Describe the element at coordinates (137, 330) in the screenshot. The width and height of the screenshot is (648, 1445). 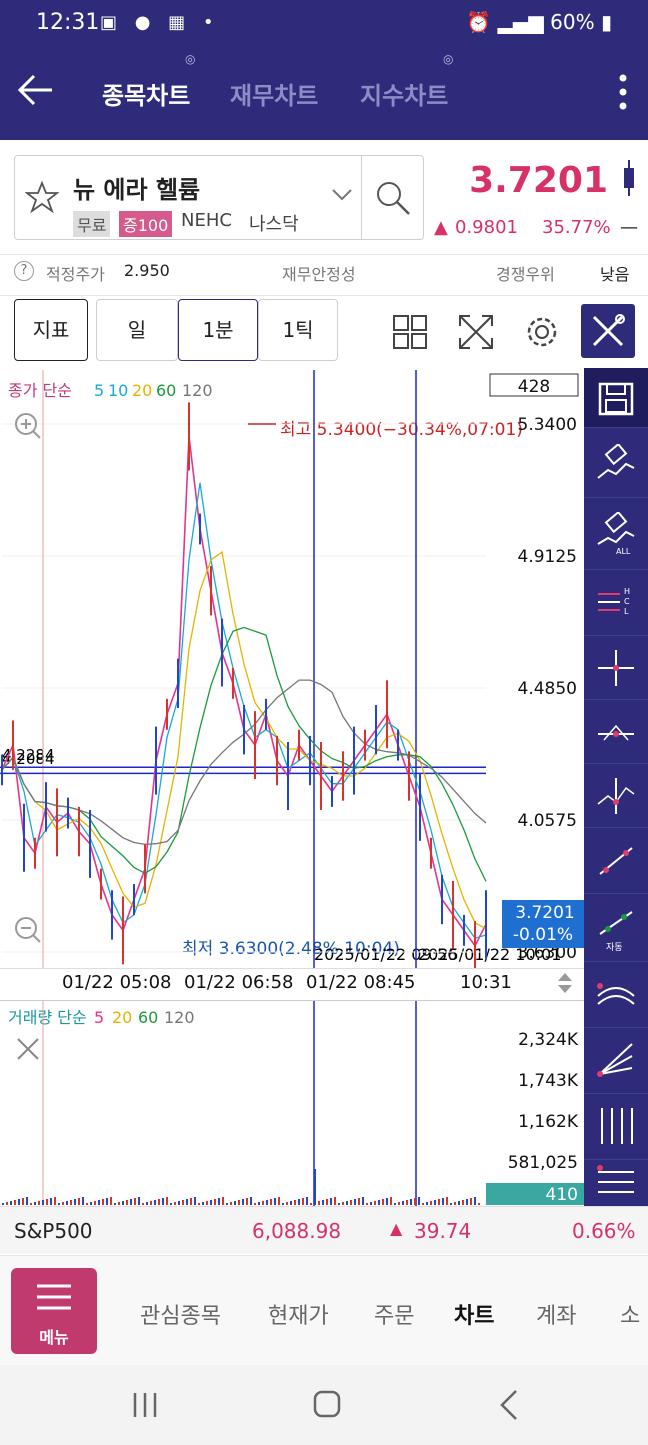
I see `period-day-button: 일` at that location.